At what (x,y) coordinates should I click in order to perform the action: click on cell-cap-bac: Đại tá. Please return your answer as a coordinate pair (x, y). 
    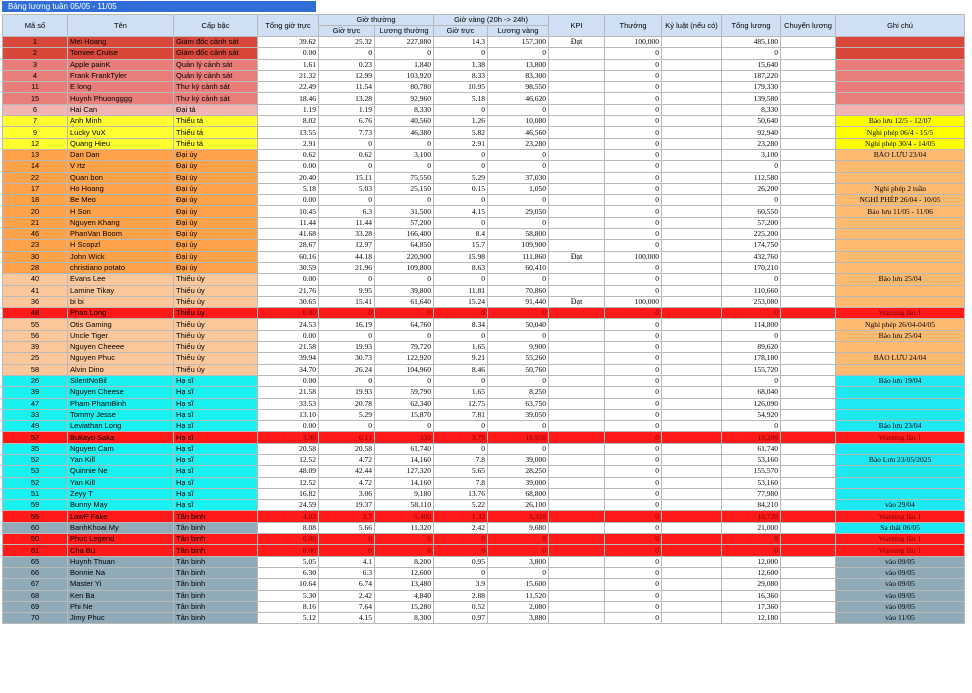
    Looking at the image, I should click on (215, 110).